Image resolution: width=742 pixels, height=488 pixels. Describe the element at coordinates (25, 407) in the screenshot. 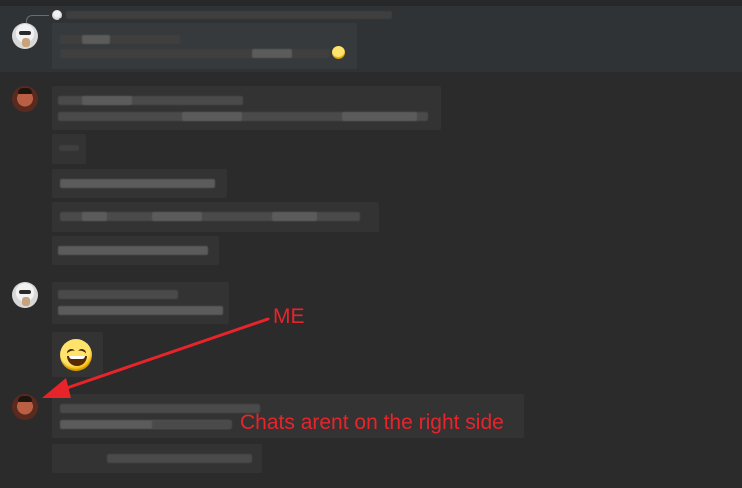

I see `my-avatar` at that location.